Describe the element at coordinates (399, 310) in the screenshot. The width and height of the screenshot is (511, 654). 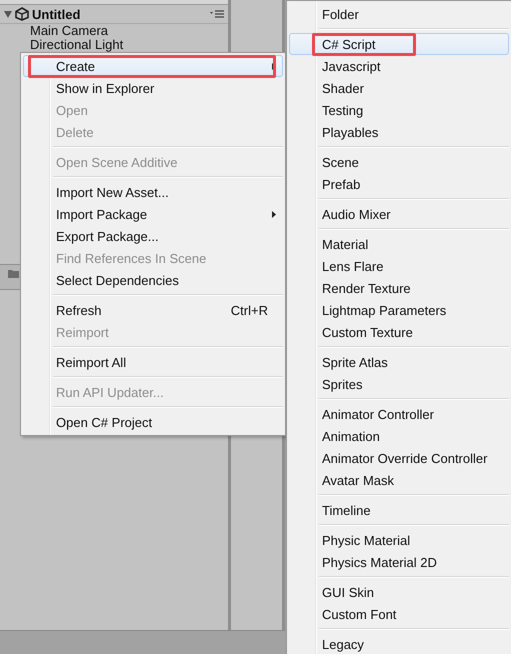
I see `menu-item: Lightmap Parameters` at that location.